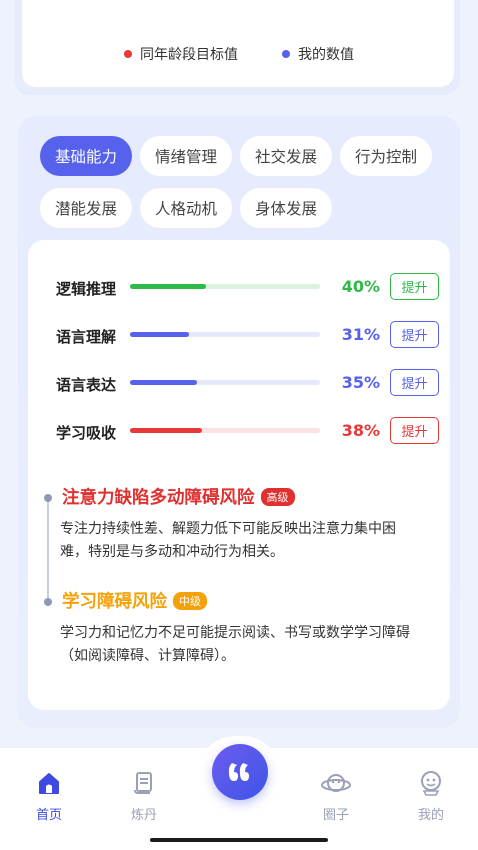  Describe the element at coordinates (86, 337) in the screenshot. I see `ability-label: 语言理解` at that location.